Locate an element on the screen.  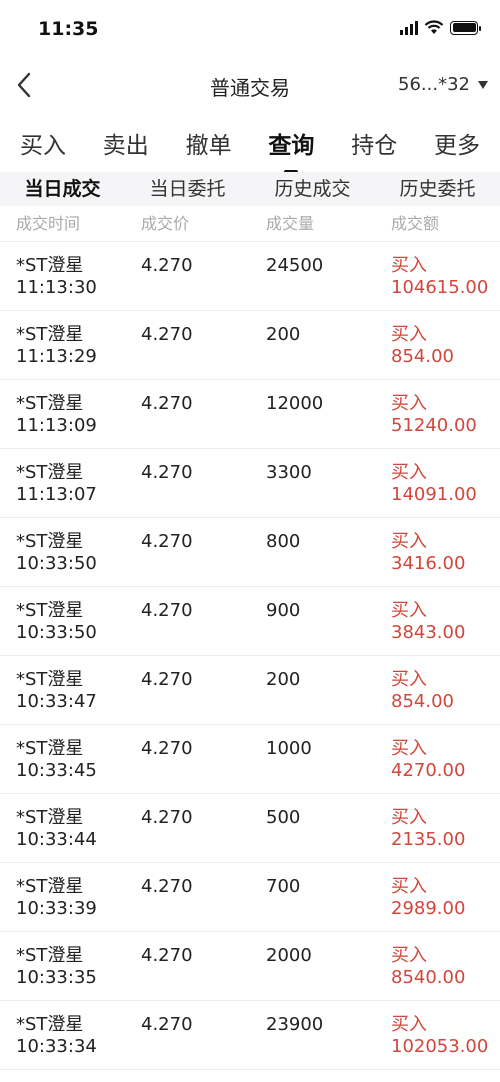
deal-side-amount: 买入 102053.00 is located at coordinates (439, 1036).